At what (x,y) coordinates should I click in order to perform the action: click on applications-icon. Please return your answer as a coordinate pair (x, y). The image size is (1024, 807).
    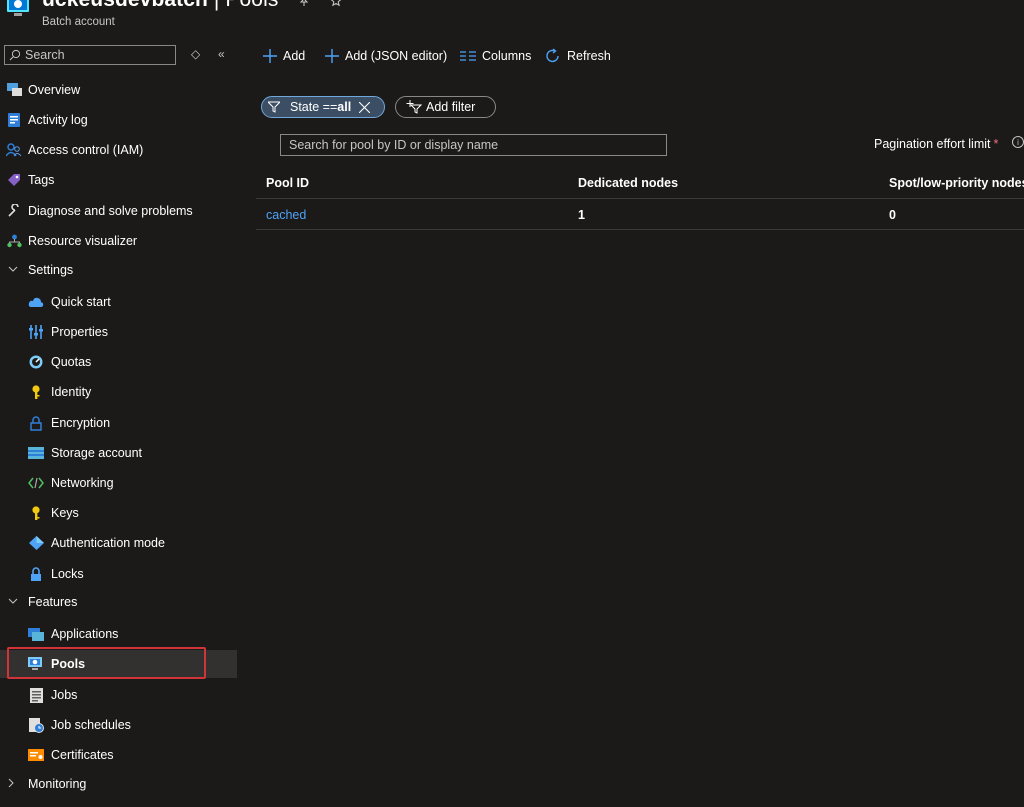
    Looking at the image, I should click on (36, 634).